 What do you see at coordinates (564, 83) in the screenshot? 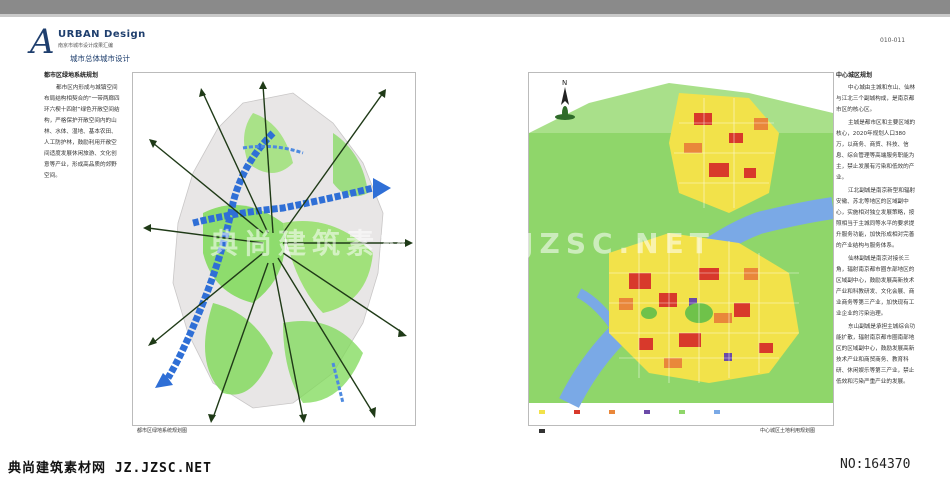
I see `north-label: N` at bounding box center [564, 83].